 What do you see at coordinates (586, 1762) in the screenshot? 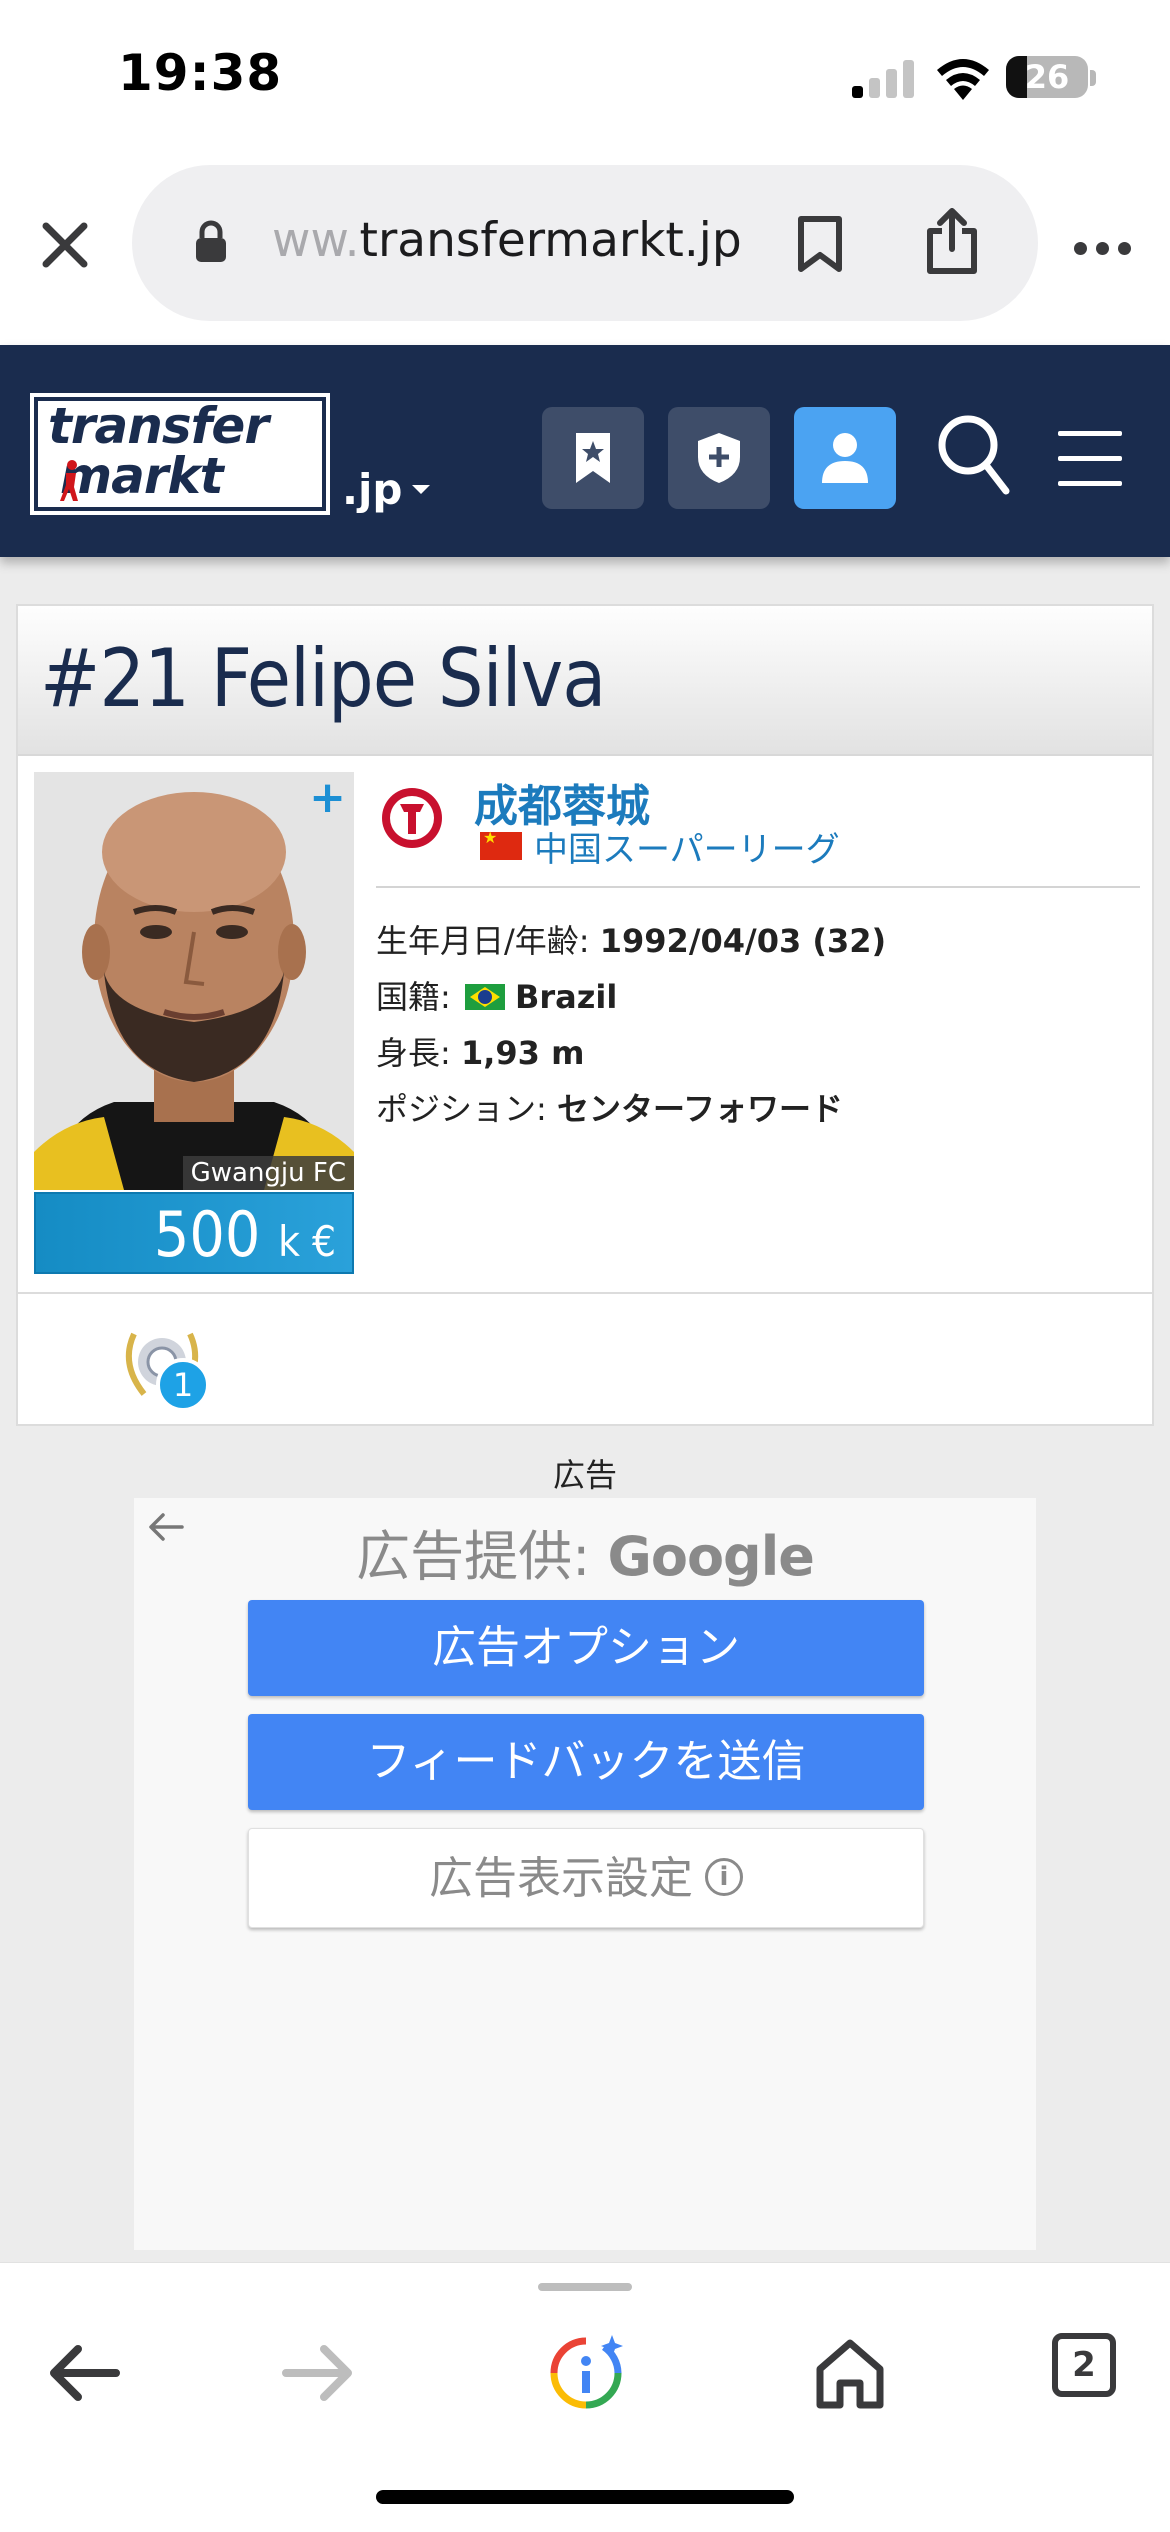
I see `send-feedback-button: フィードバックを送信` at bounding box center [586, 1762].